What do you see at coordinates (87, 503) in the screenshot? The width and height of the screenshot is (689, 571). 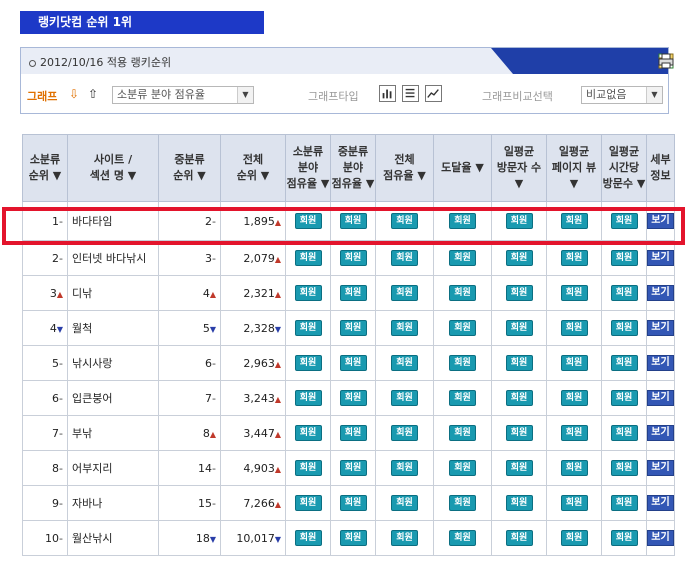 I see `site-name: 자바나` at bounding box center [87, 503].